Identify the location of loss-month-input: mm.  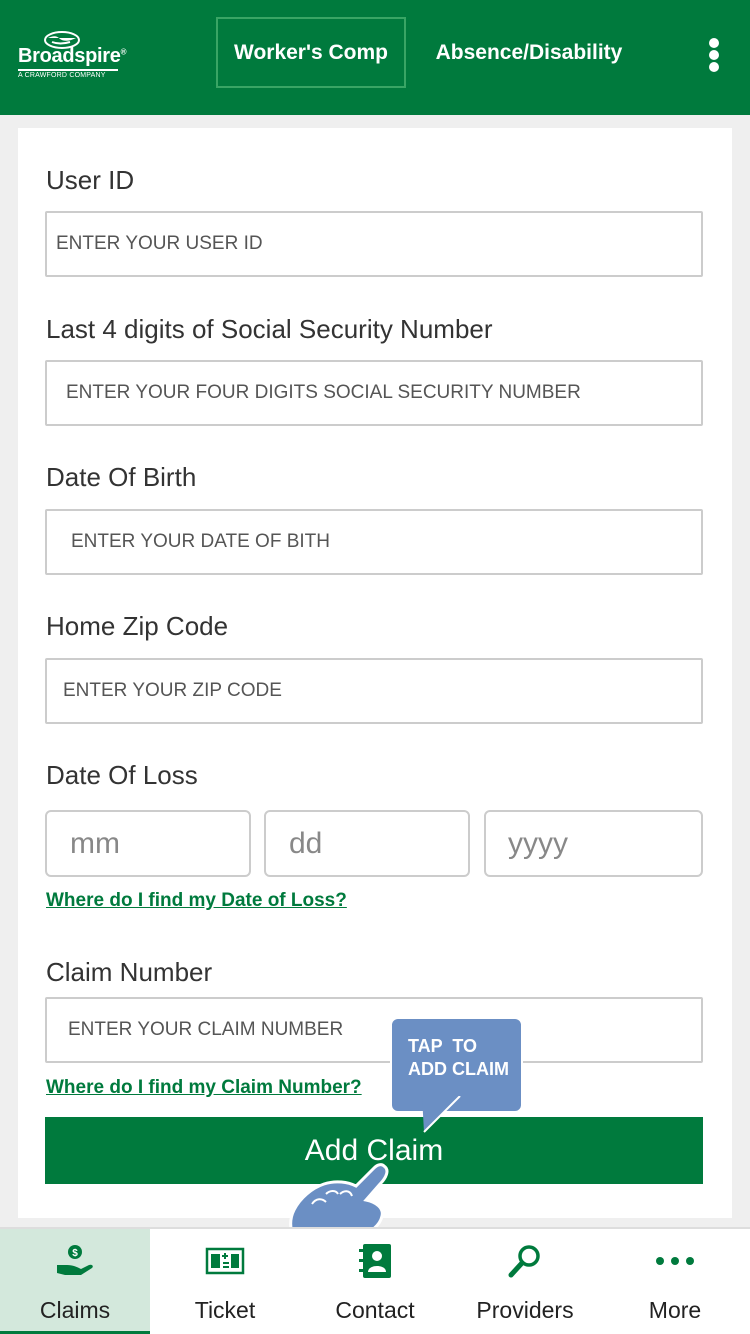
(148, 843).